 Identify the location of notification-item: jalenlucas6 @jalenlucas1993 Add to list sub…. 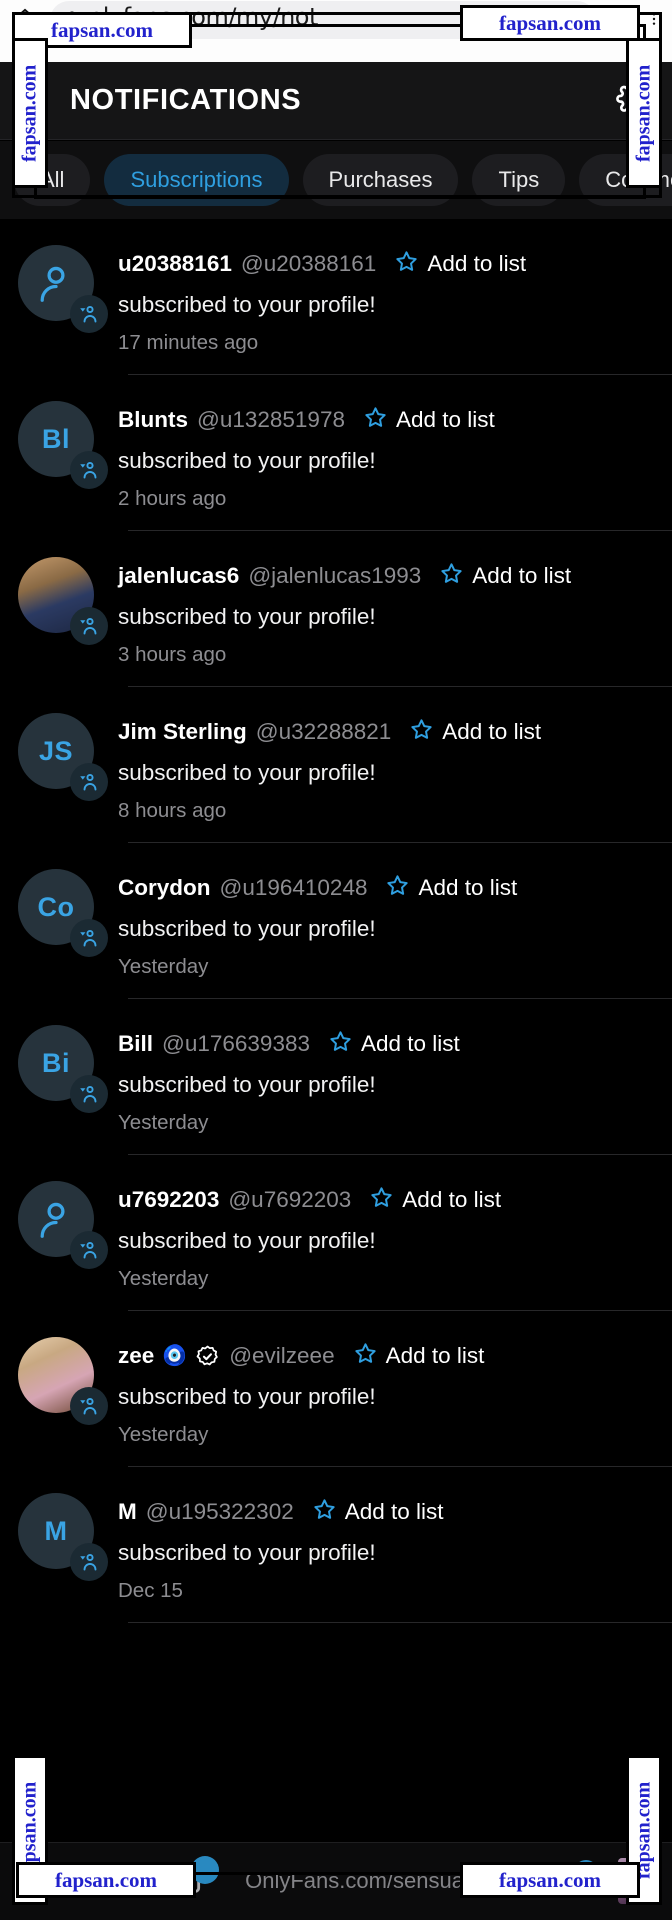
(336, 609).